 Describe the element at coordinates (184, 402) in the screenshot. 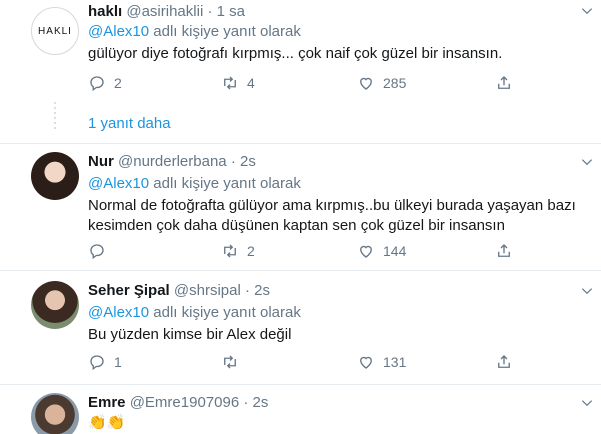

I see `user-handle: @Emre1907096` at that location.